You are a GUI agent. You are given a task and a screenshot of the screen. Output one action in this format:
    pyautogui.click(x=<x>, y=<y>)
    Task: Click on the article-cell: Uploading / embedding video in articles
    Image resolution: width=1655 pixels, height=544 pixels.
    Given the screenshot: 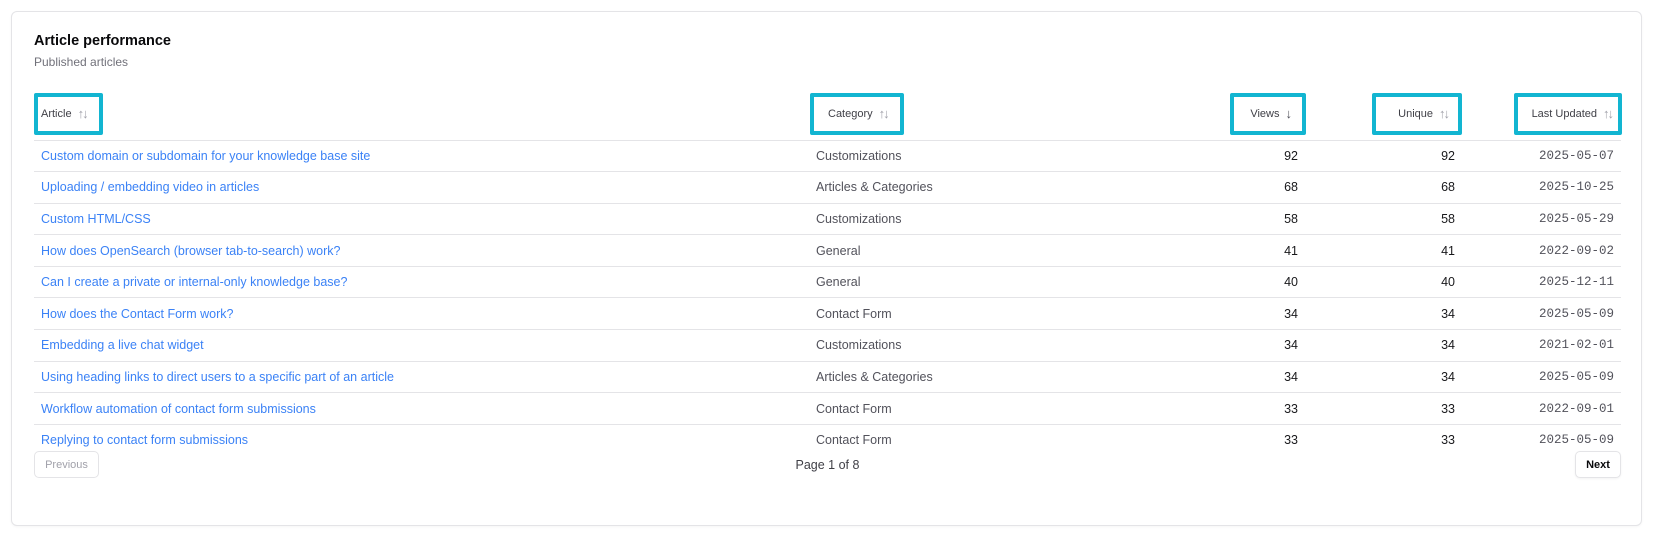 What is the action you would take?
    pyautogui.click(x=422, y=187)
    